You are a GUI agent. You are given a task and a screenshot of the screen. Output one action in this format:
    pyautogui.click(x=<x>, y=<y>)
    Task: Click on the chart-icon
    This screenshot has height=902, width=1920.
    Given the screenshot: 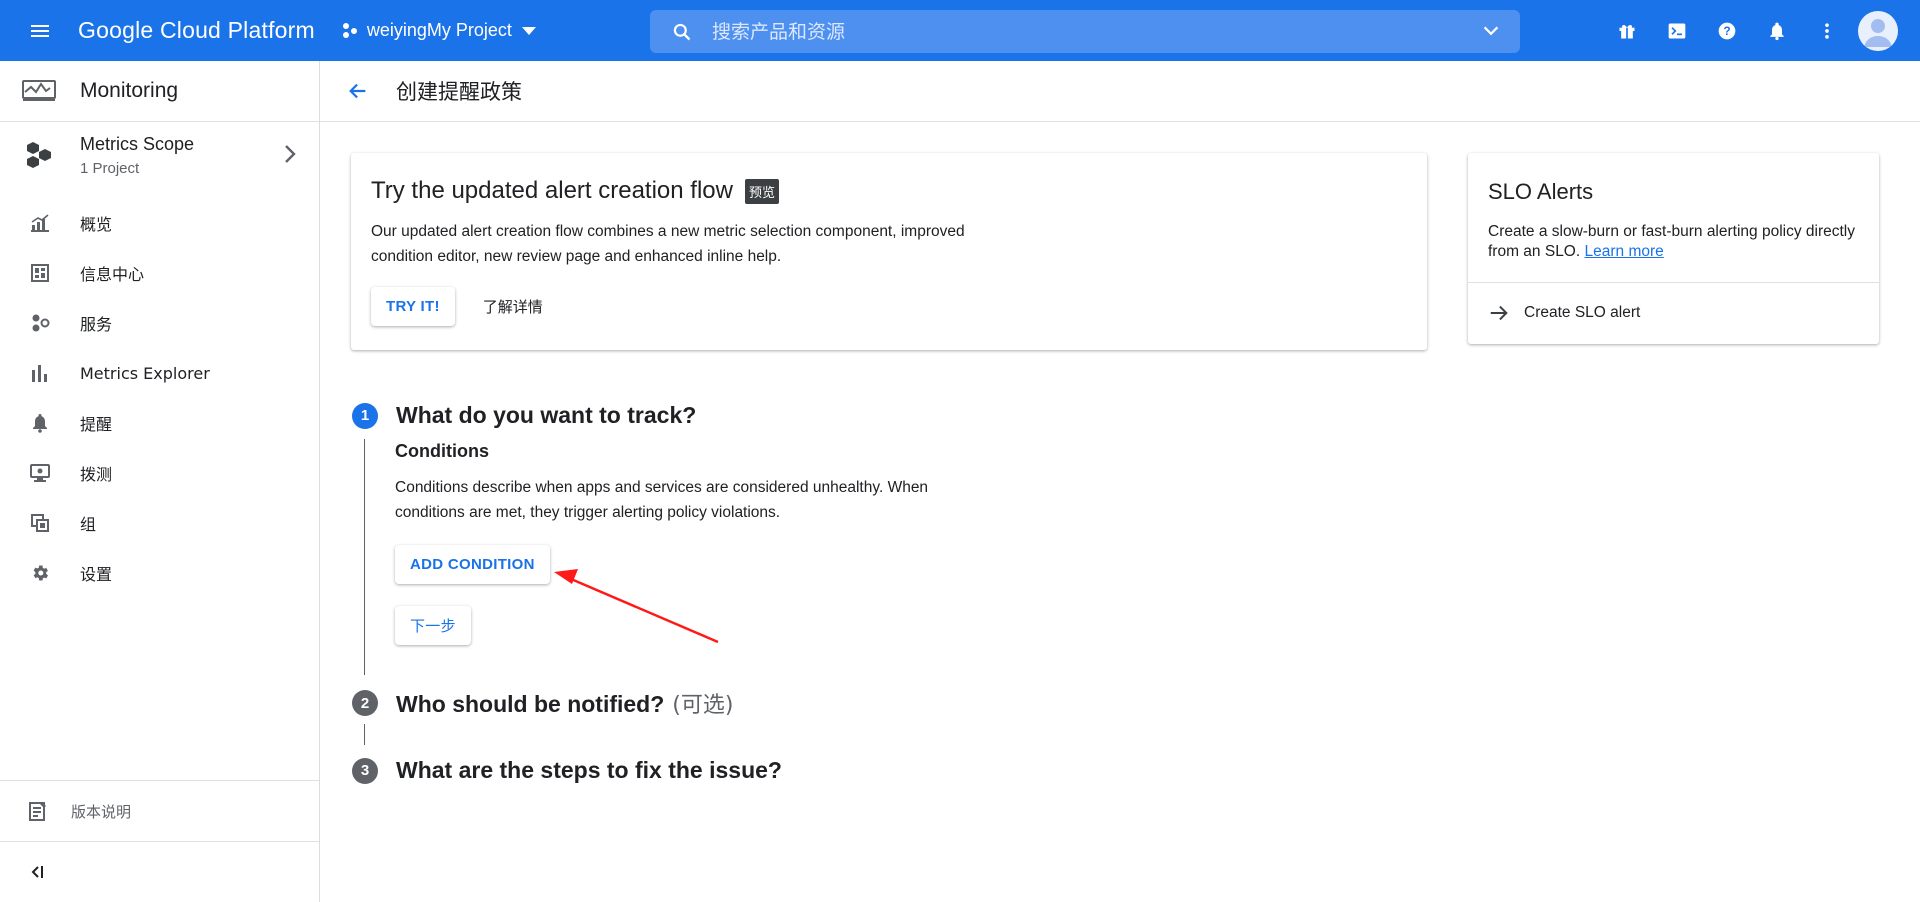 What is the action you would take?
    pyautogui.click(x=40, y=223)
    